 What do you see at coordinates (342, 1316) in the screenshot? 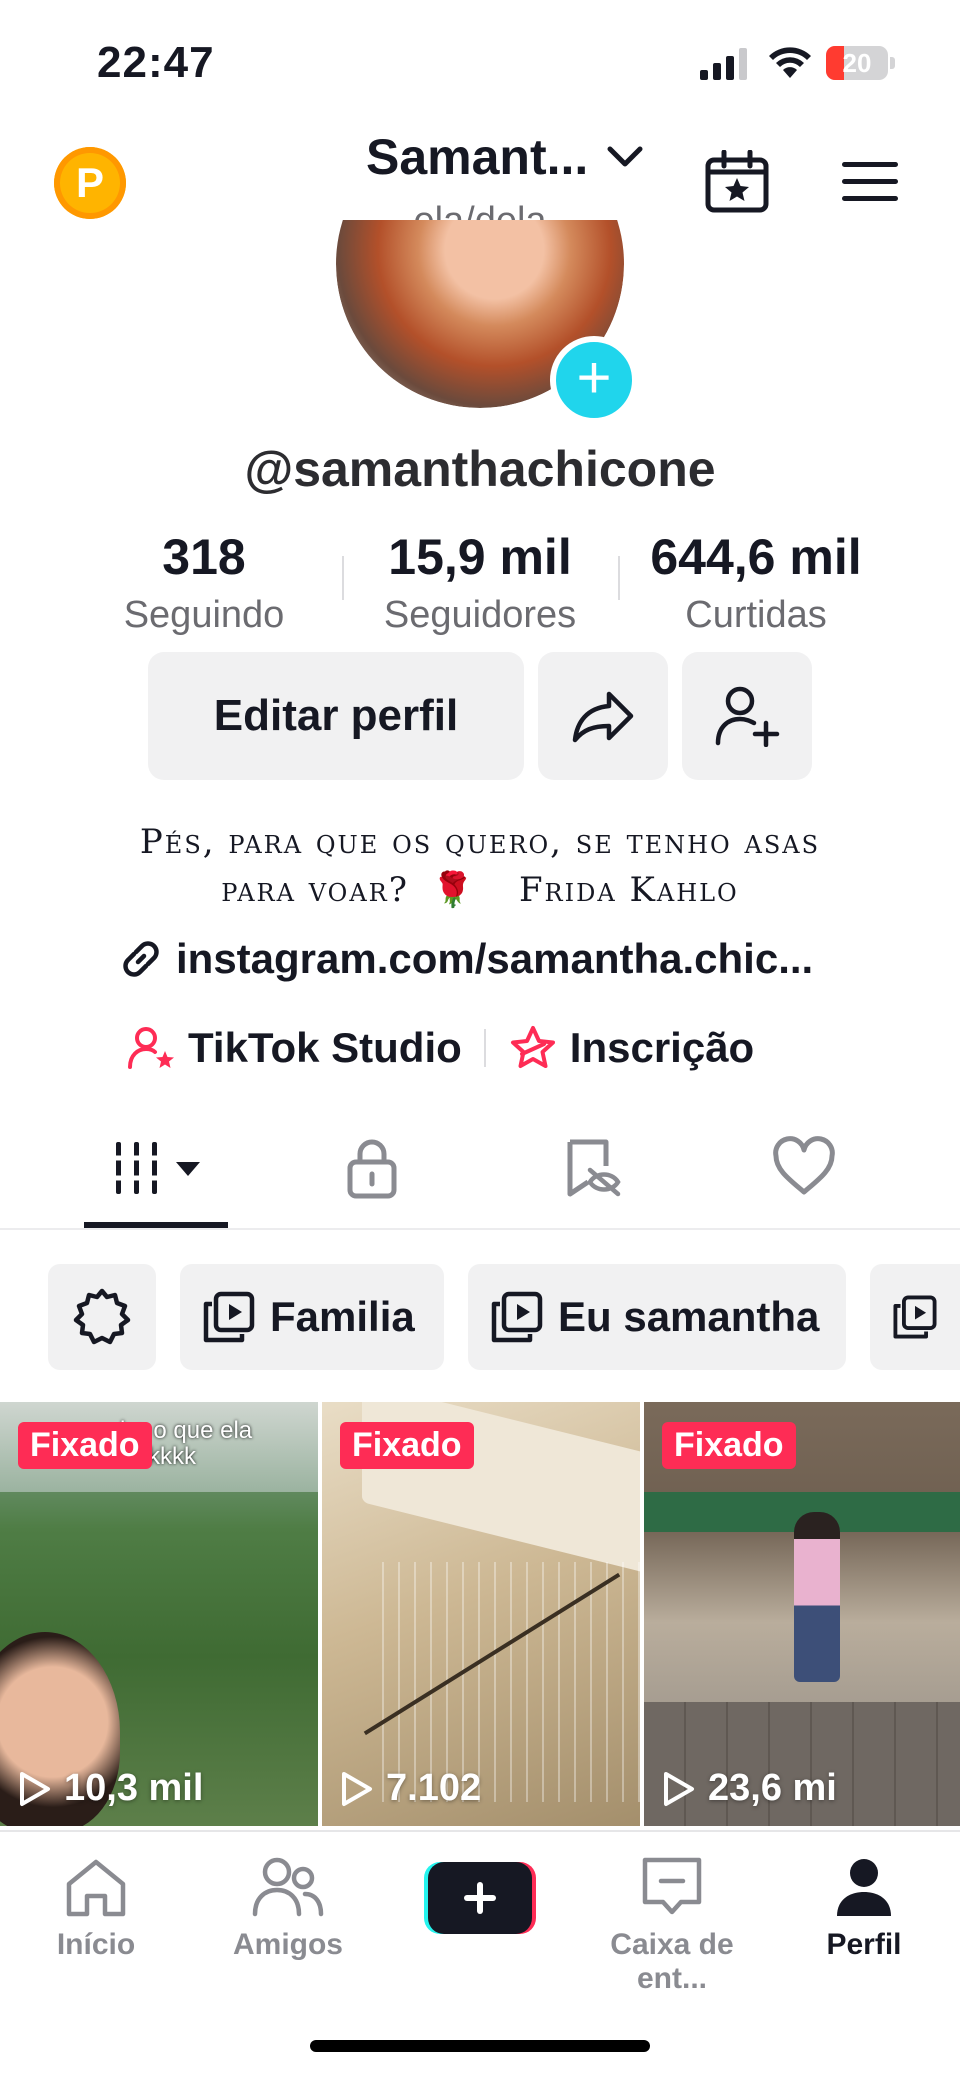
I see `playlist-label: Familia` at bounding box center [342, 1316].